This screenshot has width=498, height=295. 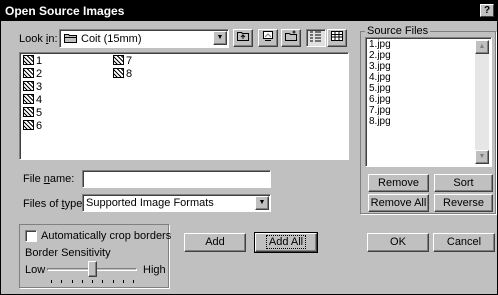 What do you see at coordinates (380, 44) in the screenshot?
I see `source-file-item: 1.jpg` at bounding box center [380, 44].